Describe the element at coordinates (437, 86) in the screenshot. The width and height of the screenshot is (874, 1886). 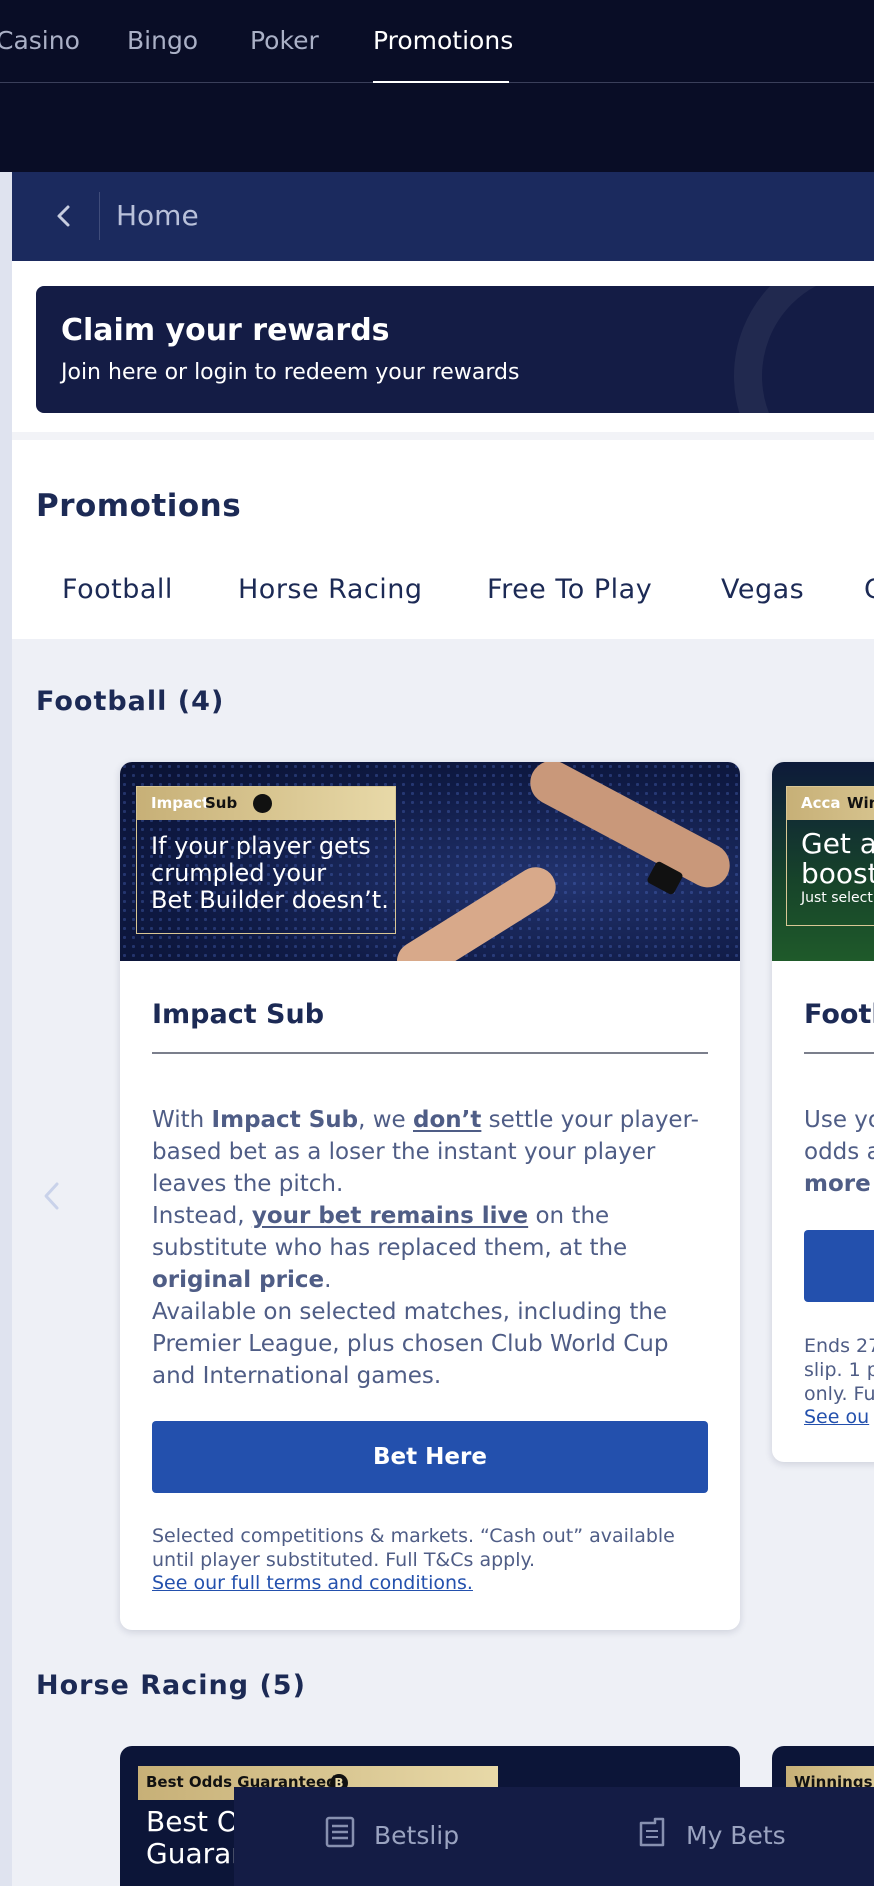
I see `top-navigation: Casino Bingo Poker Promotions` at that location.